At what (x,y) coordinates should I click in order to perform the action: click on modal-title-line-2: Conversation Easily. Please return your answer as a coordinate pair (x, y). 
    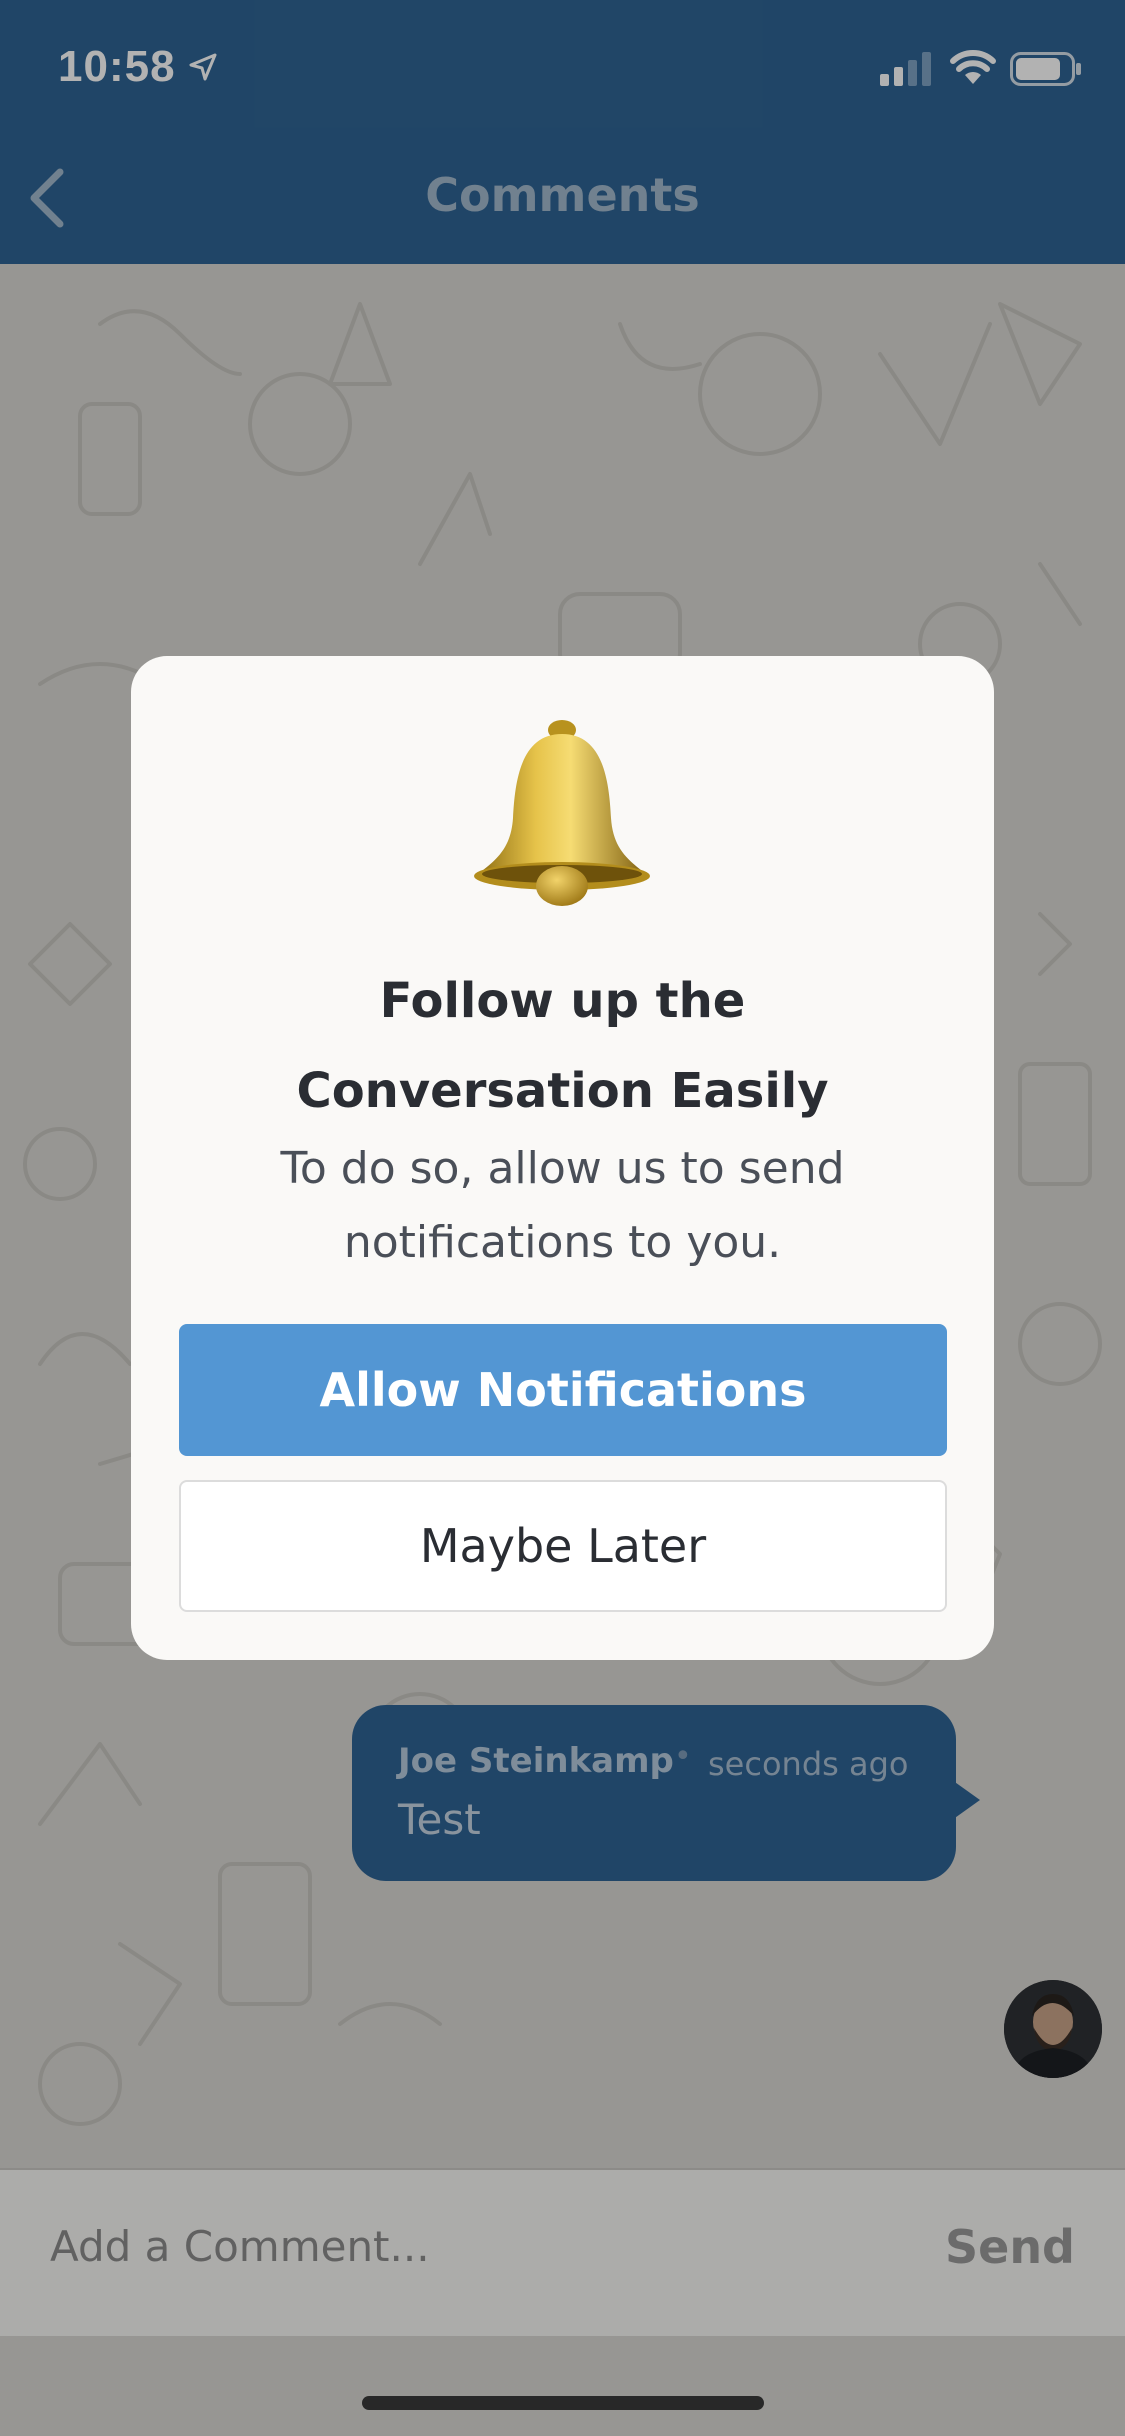
    Looking at the image, I should click on (562, 1091).